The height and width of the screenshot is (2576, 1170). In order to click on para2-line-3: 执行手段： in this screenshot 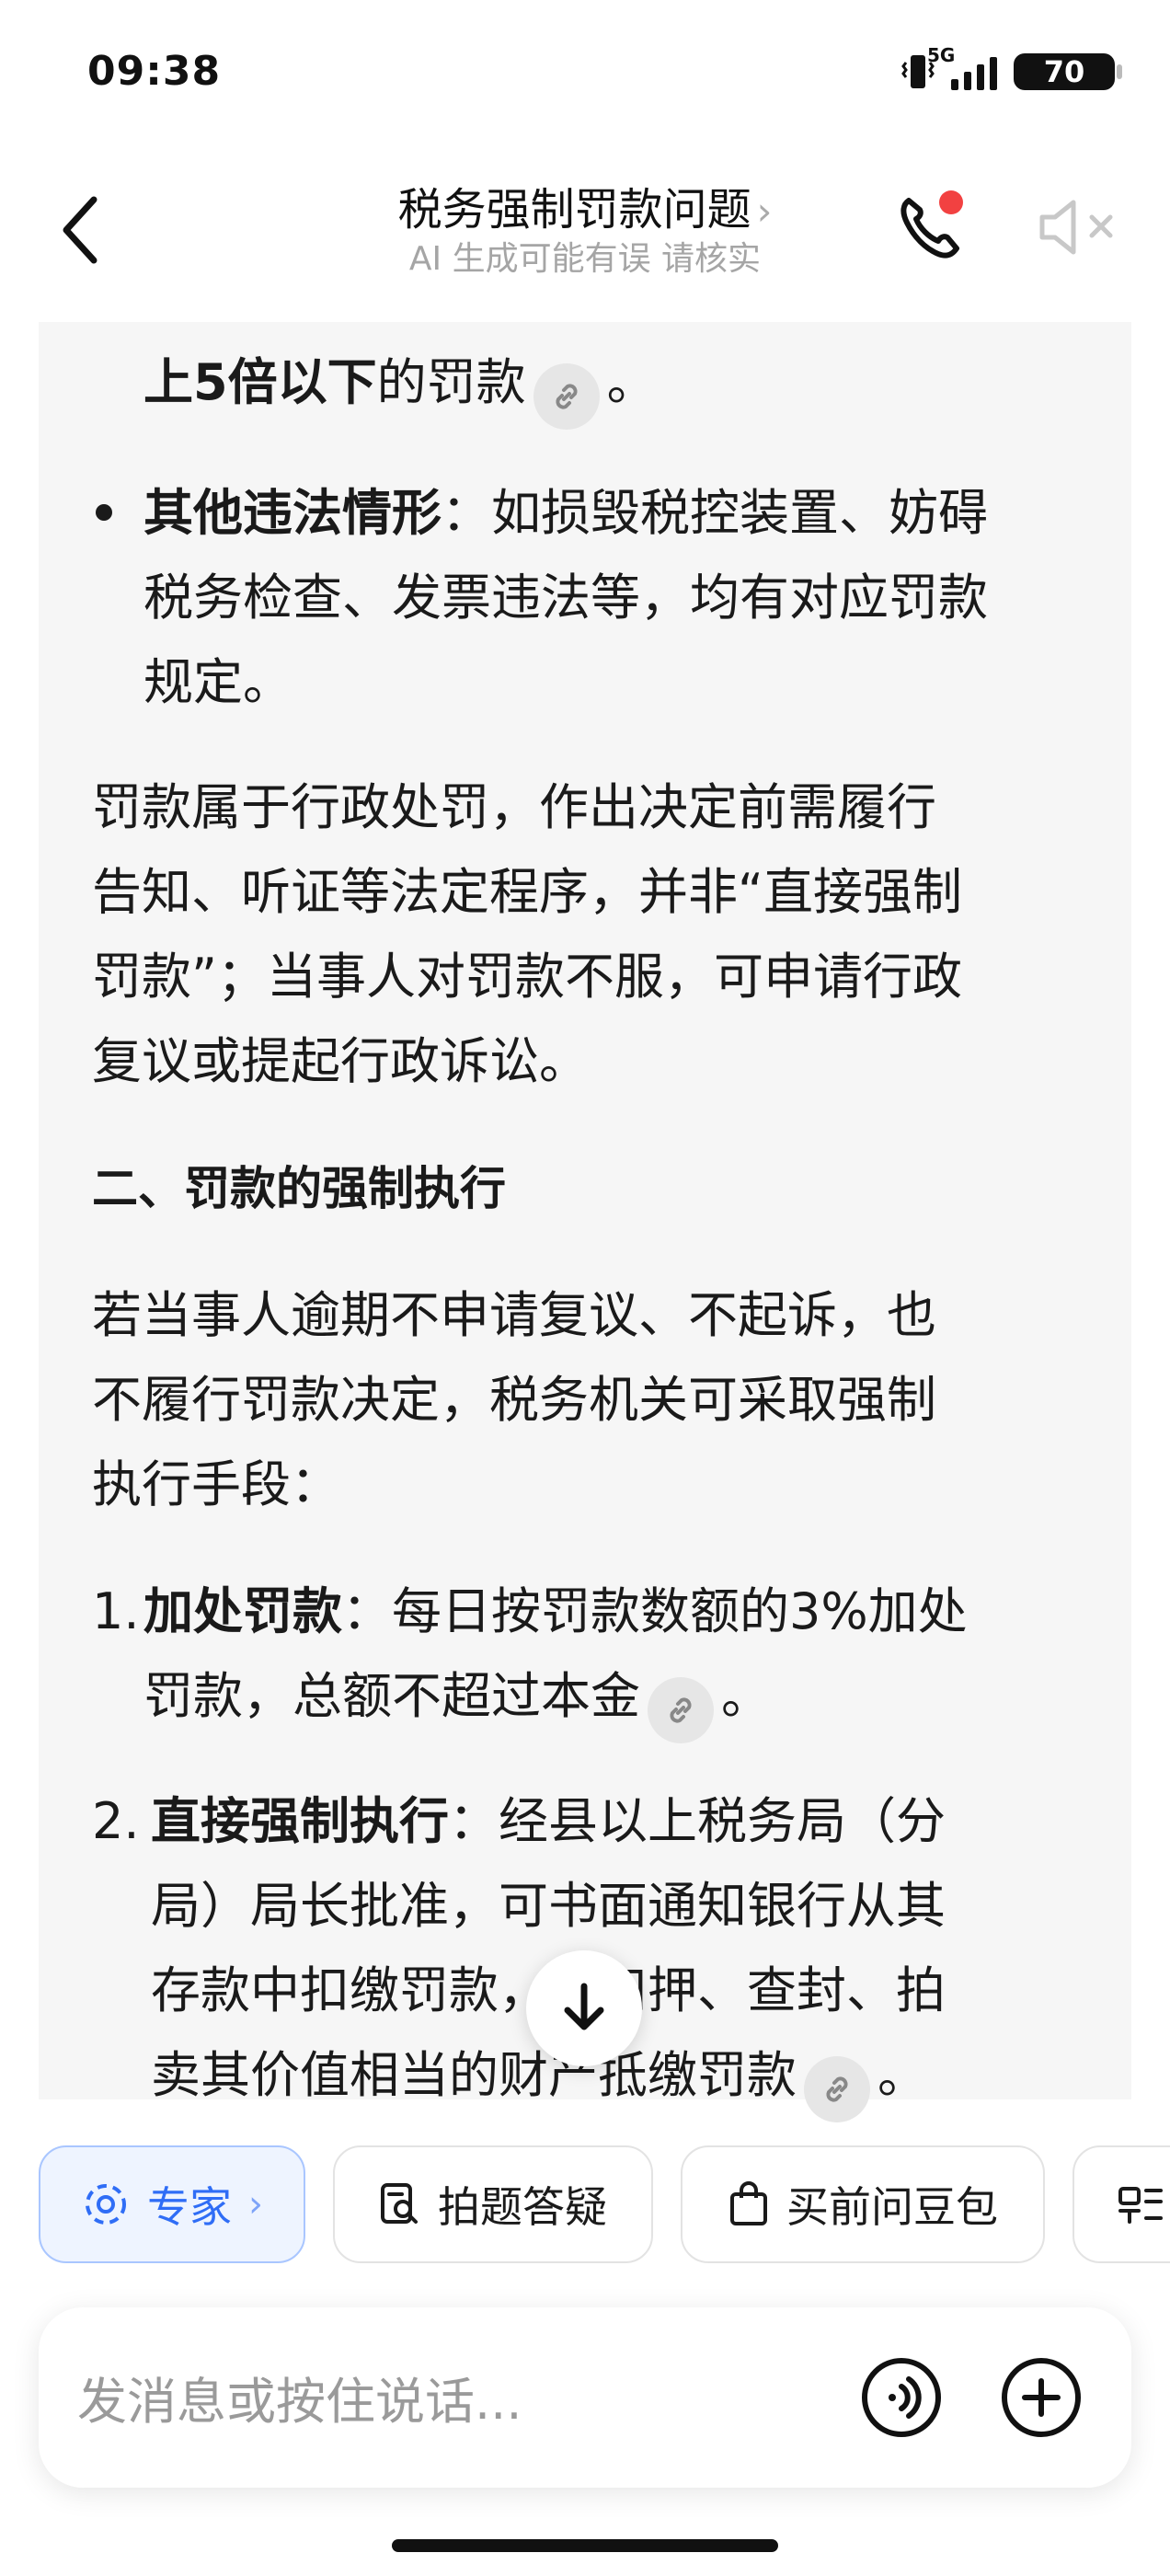, I will do `click(216, 1484)`.